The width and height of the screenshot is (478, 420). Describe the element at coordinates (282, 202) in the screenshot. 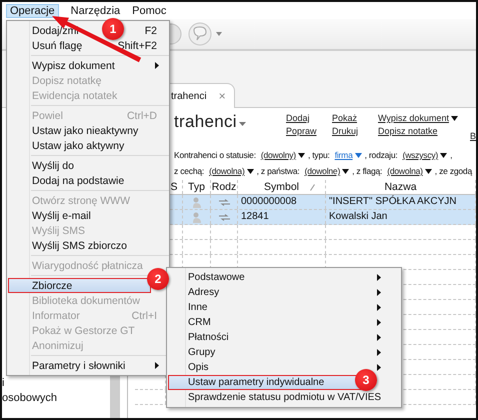

I see `table-cell: 0000000008` at that location.